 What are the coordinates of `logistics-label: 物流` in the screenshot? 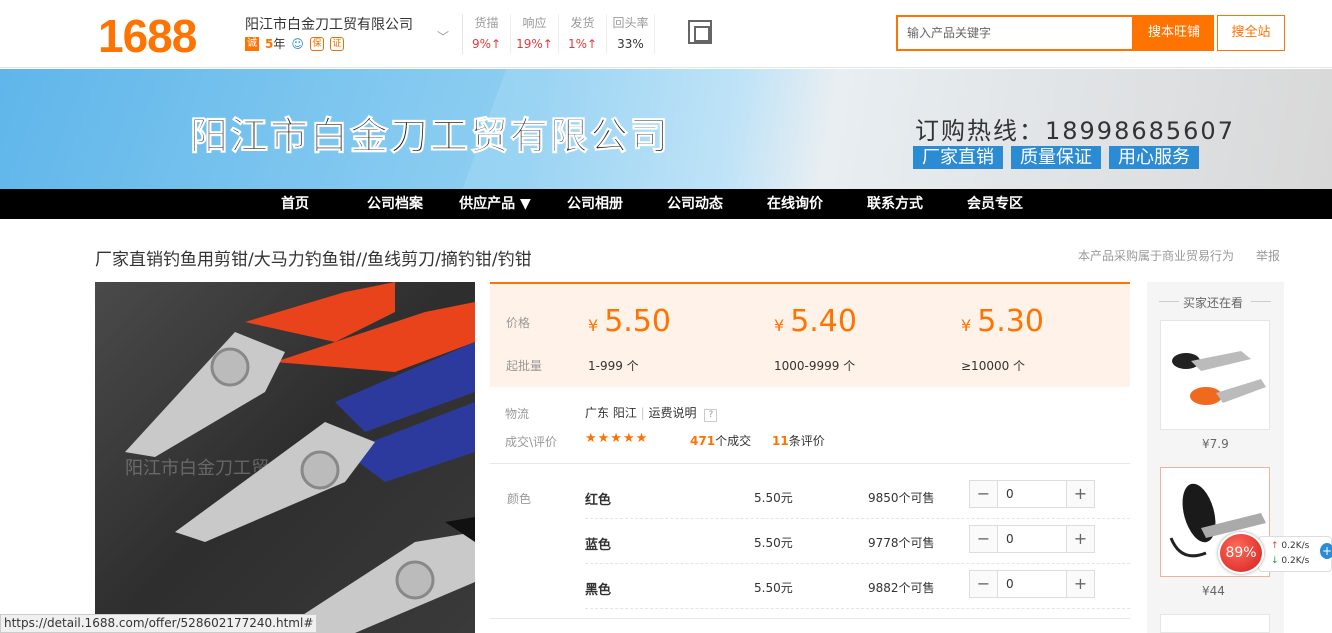 It's located at (517, 414).